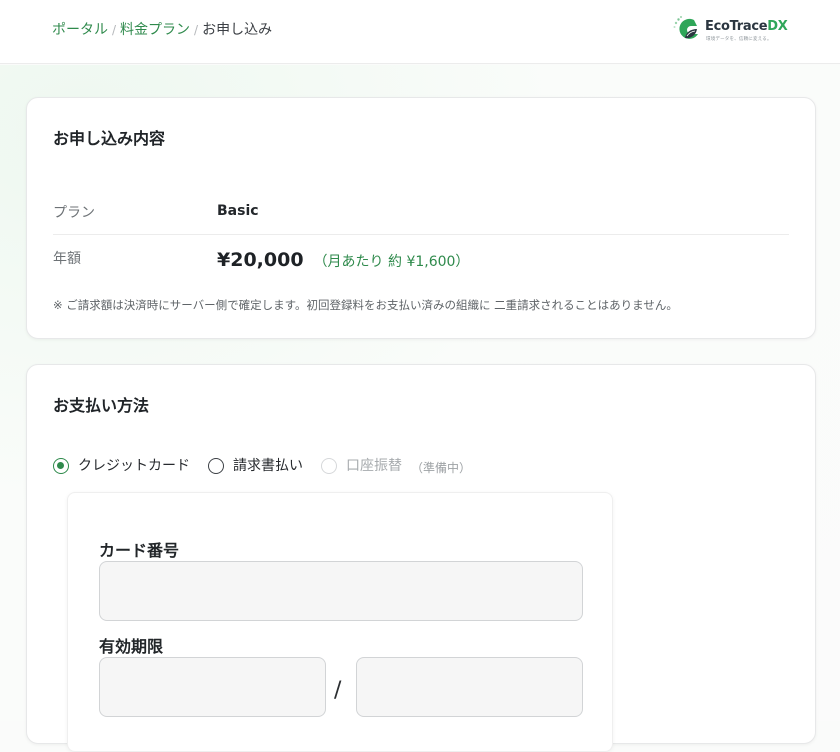 This screenshot has height=752, width=840. What do you see at coordinates (131, 646) in the screenshot?
I see `expiry-label: 有効期限` at bounding box center [131, 646].